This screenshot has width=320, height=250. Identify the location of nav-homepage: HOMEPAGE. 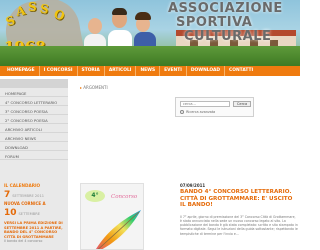
(21, 71).